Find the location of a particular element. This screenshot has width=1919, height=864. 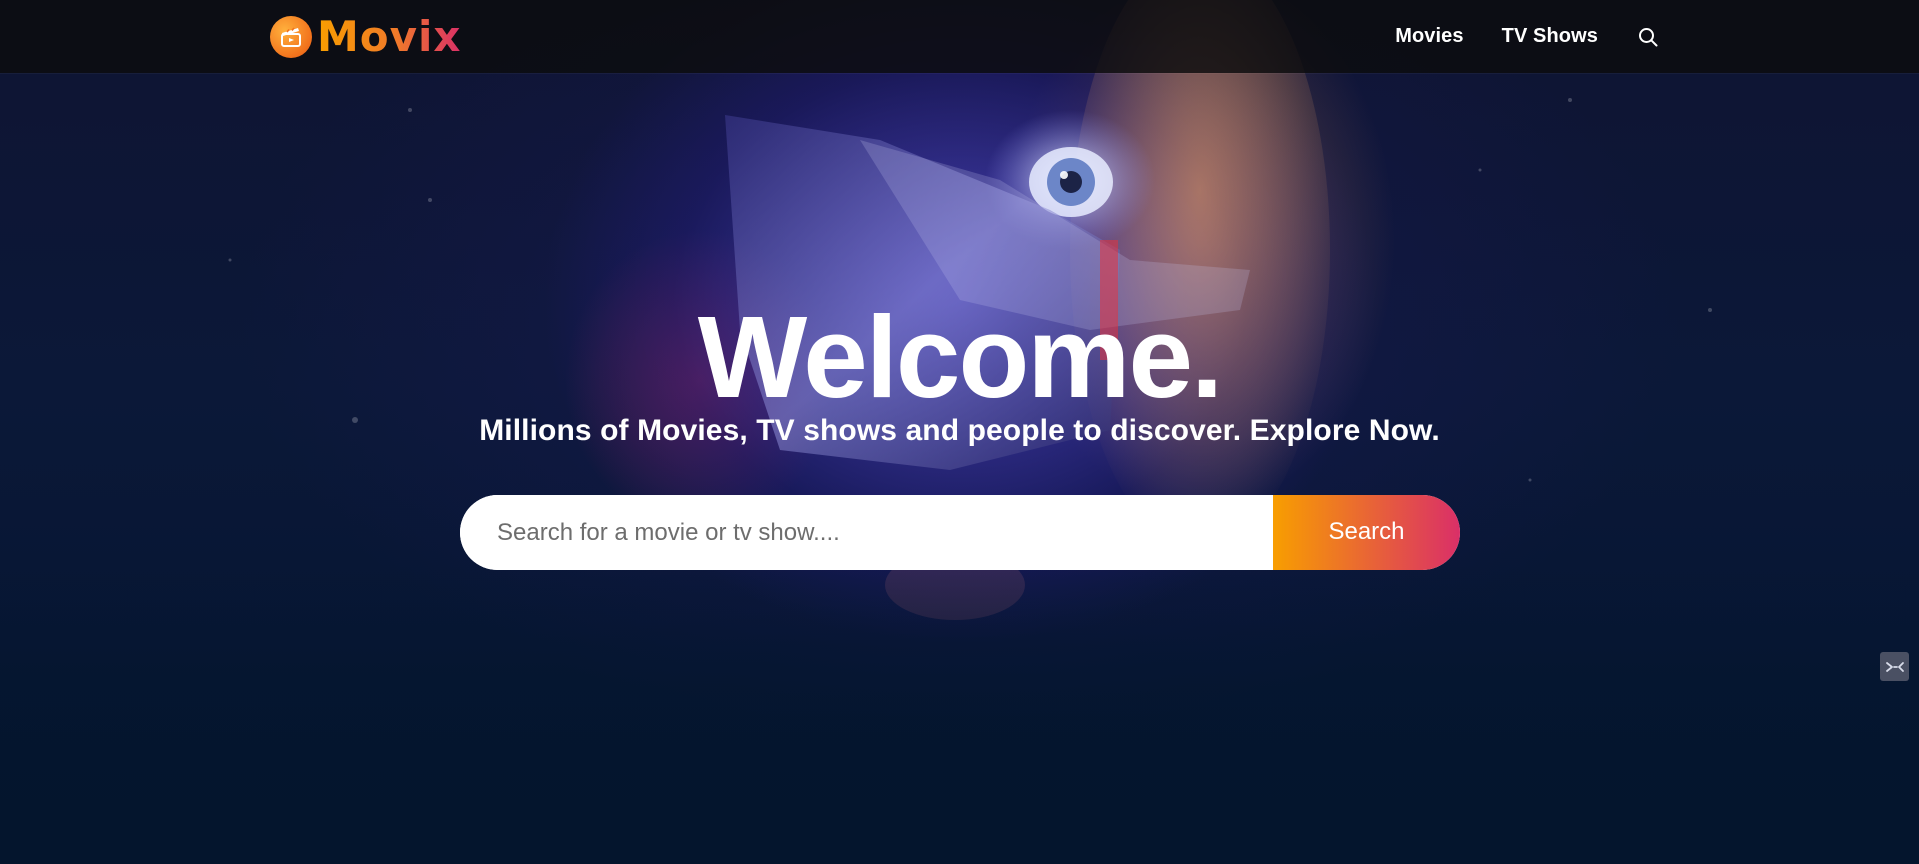

logo-text: Movix is located at coordinates (389, 36).